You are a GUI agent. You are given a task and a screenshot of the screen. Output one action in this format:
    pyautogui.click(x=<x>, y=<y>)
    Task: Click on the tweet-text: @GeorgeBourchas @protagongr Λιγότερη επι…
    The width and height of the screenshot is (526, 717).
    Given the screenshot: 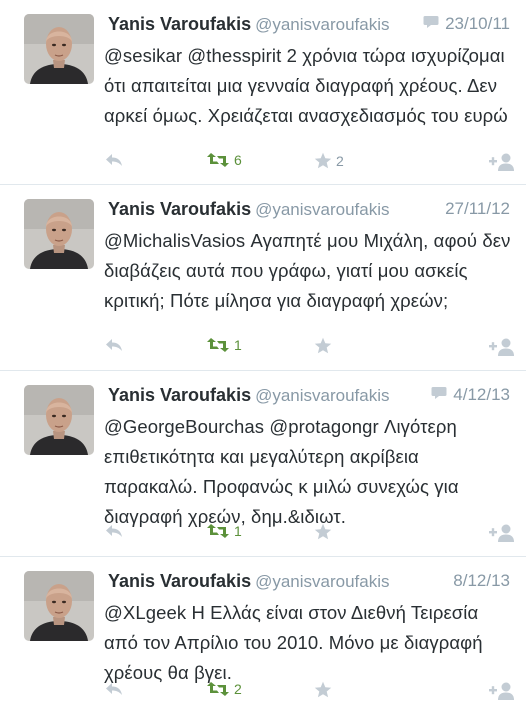 What is the action you would take?
    pyautogui.click(x=281, y=471)
    